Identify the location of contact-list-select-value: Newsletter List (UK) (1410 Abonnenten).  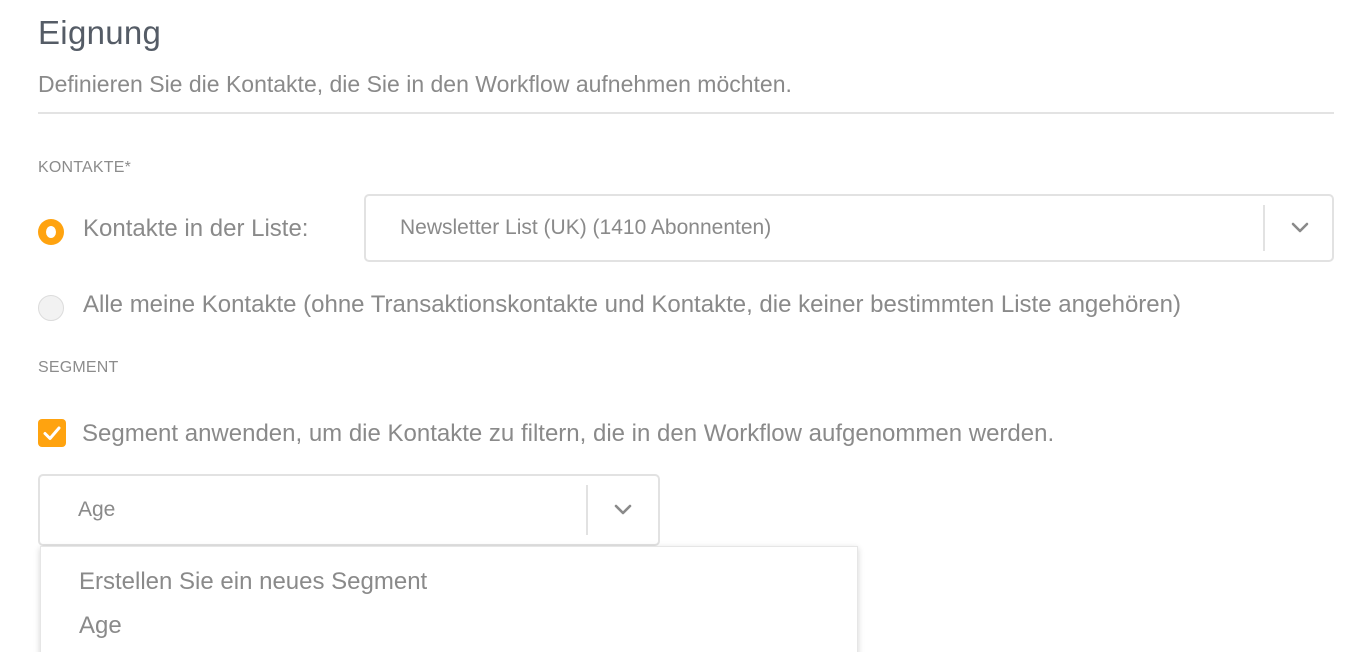
(586, 227).